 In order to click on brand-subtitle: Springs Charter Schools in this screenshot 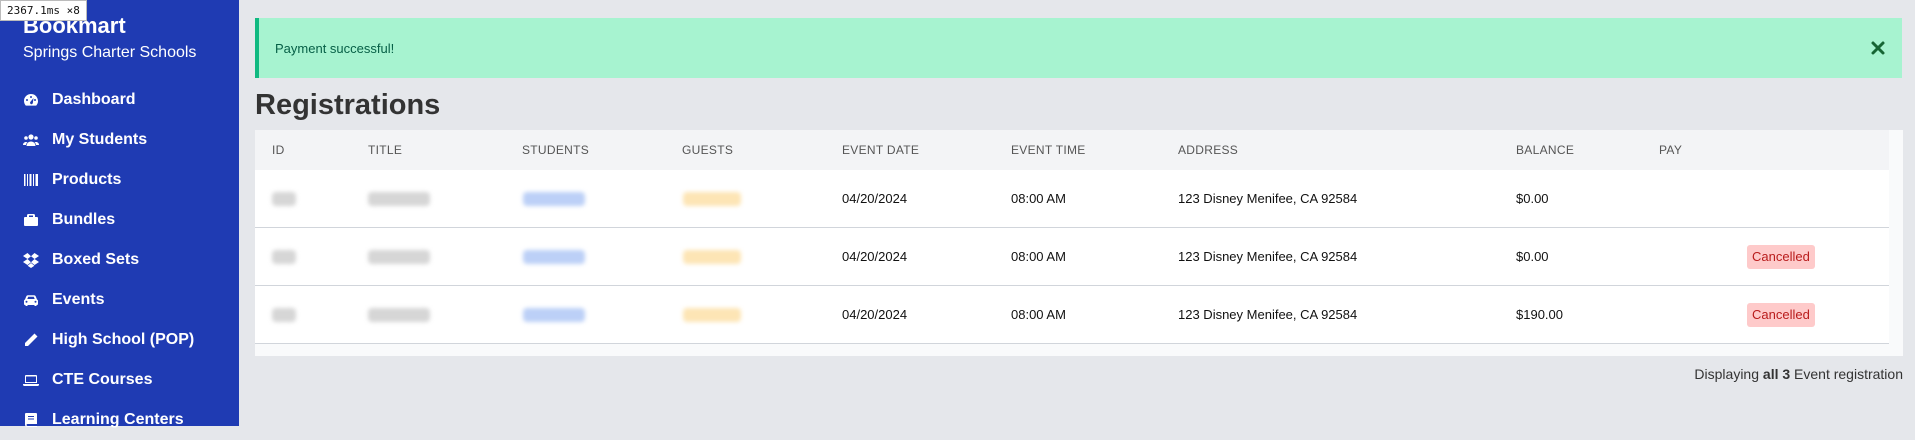, I will do `click(110, 52)`.